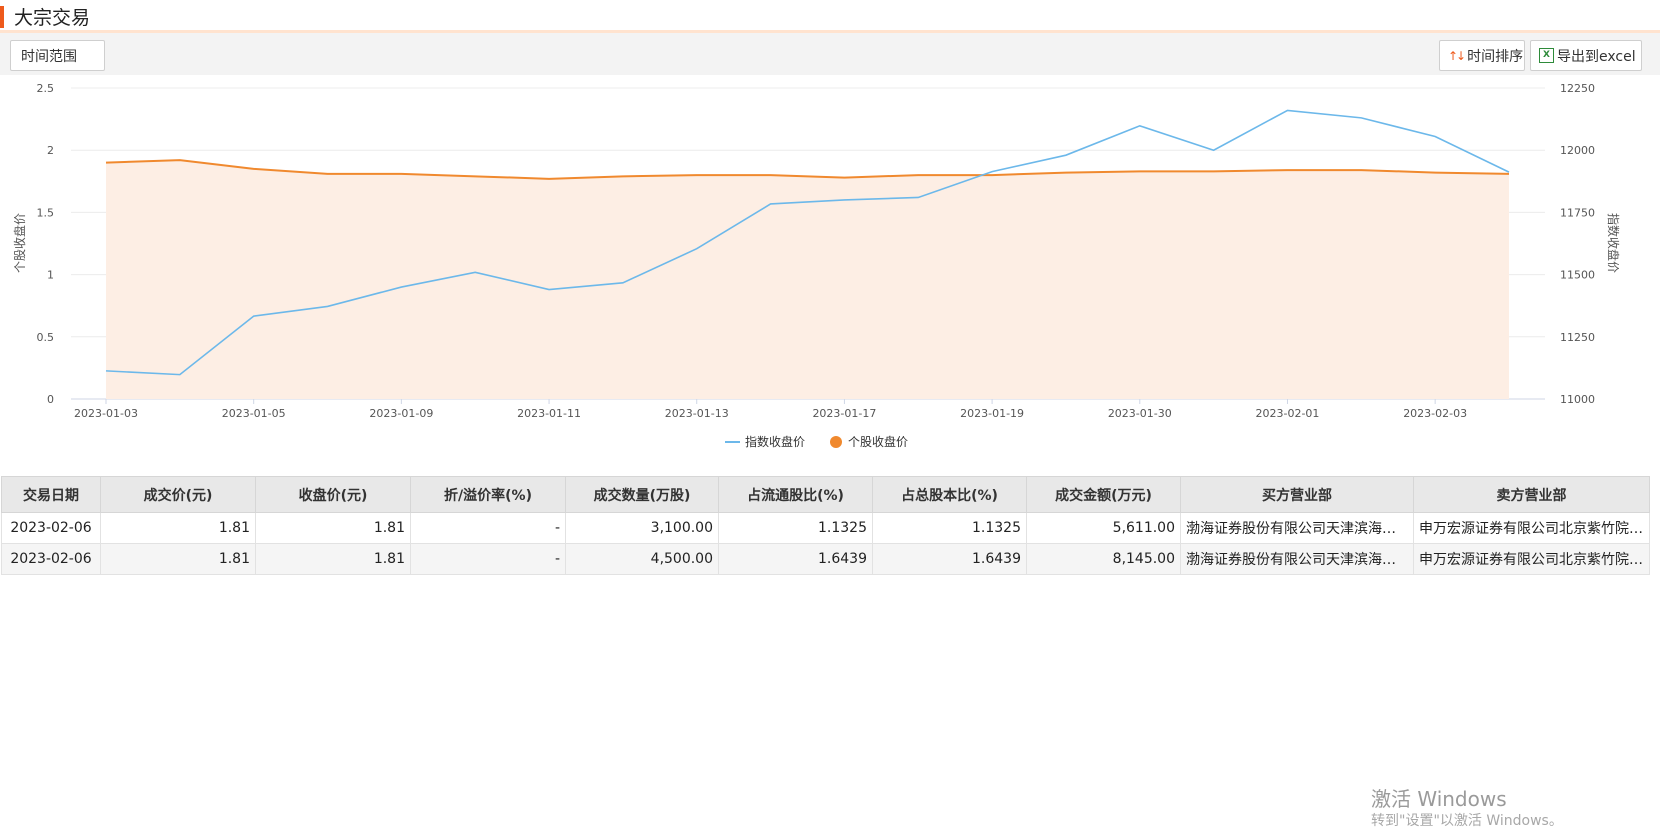 Image resolution: width=1660 pixels, height=830 pixels. I want to click on column-header: 占流通股比(%), so click(795, 494).